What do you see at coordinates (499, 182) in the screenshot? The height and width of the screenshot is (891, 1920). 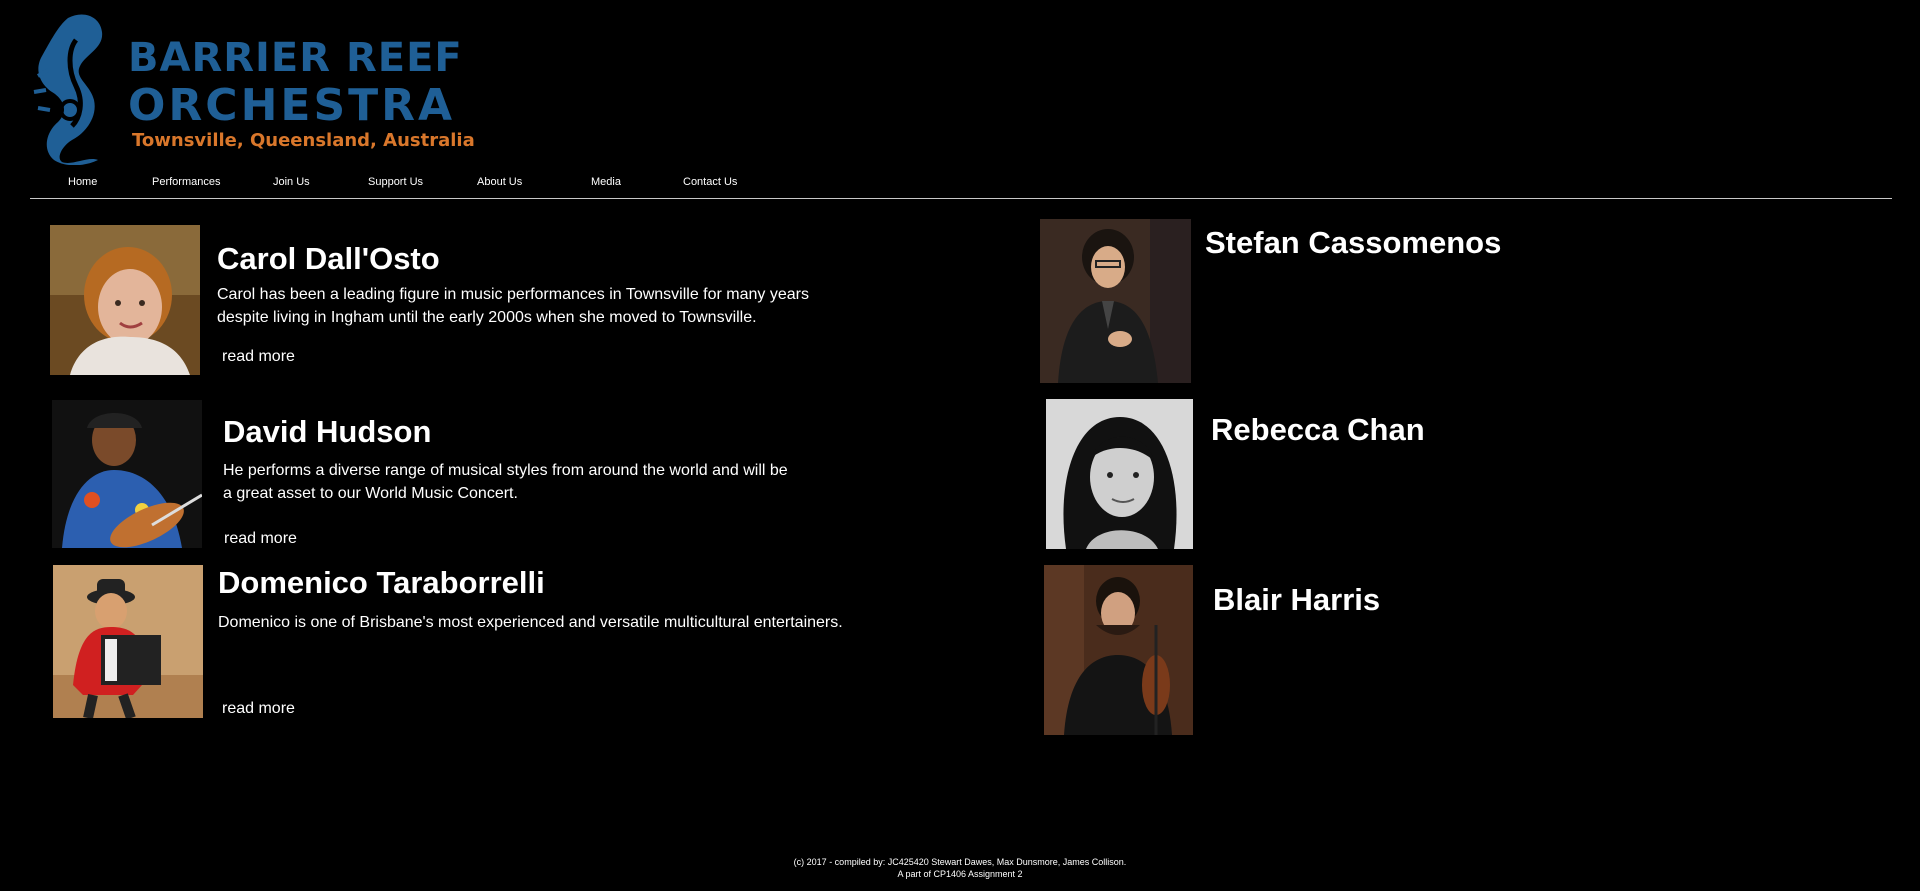 I see `nav-about-us: About Us` at bounding box center [499, 182].